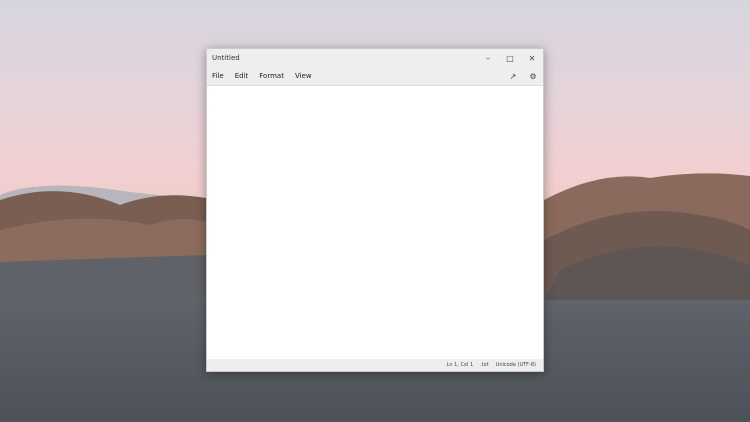 This screenshot has height=422, width=750. What do you see at coordinates (375, 76) in the screenshot?
I see `menu-bar: File Edit Format View ↗ ⚙` at bounding box center [375, 76].